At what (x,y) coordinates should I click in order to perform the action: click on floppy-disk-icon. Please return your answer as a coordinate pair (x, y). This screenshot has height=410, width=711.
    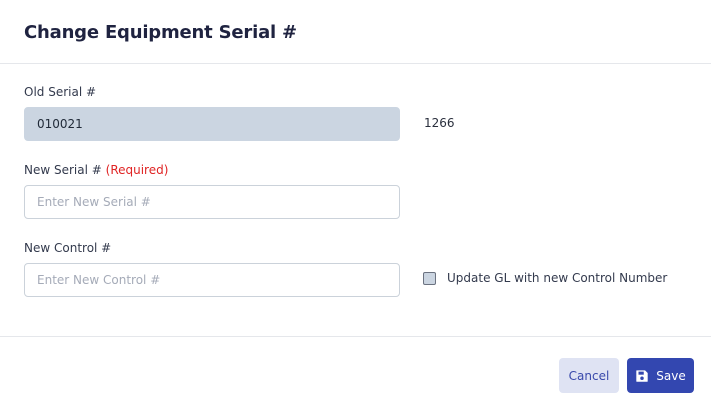
    Looking at the image, I should click on (642, 375).